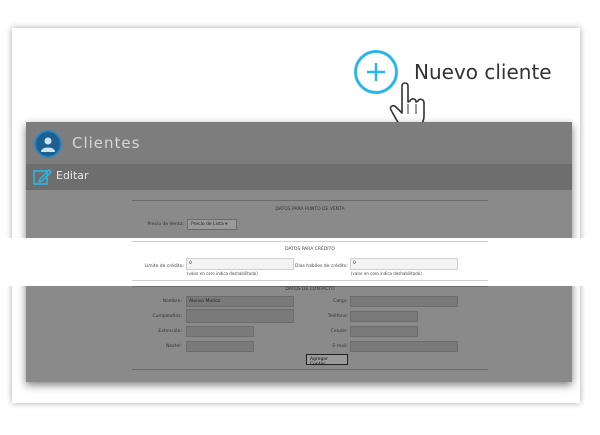 The image size is (600, 435). What do you see at coordinates (173, 346) in the screenshot?
I see `nextel-label: Nextel:` at bounding box center [173, 346].